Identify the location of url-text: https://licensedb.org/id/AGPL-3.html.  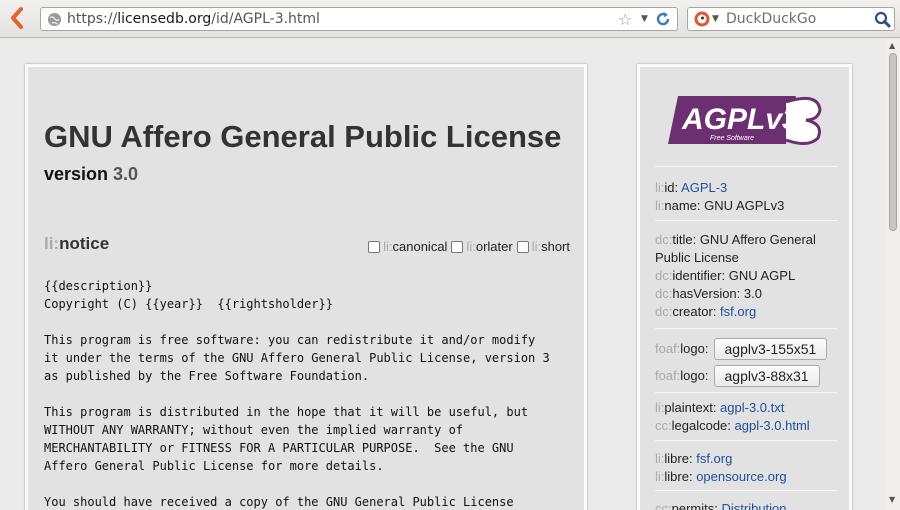
(193, 19).